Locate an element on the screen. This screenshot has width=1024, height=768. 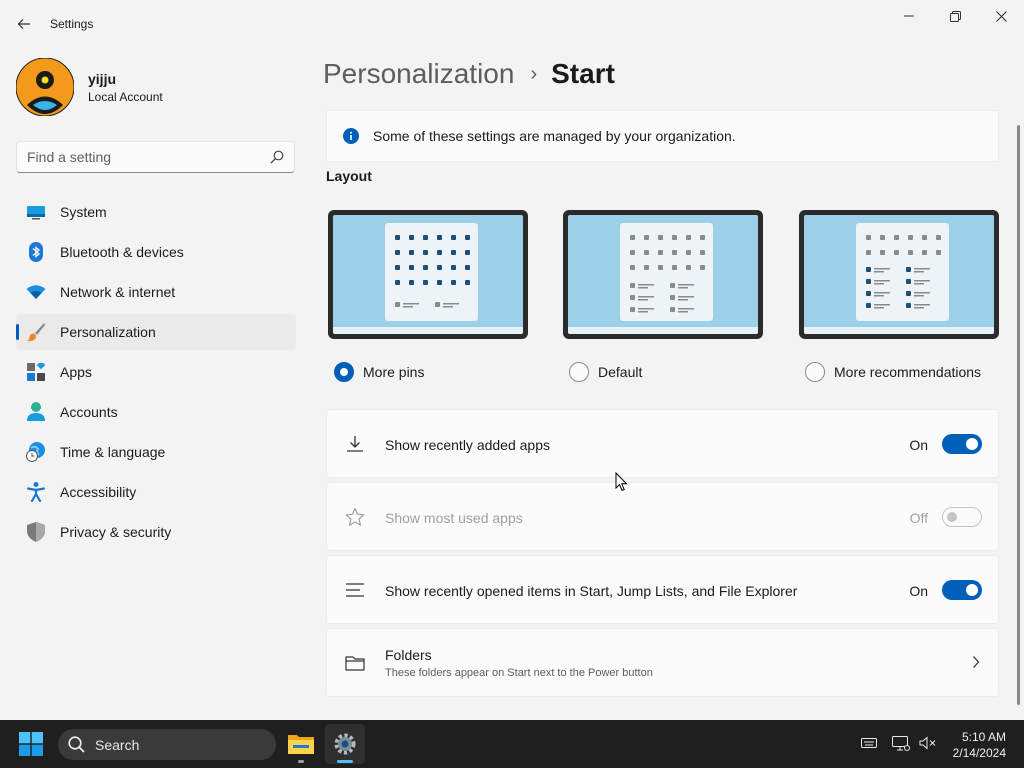
restore-icon is located at coordinates (955, 16).